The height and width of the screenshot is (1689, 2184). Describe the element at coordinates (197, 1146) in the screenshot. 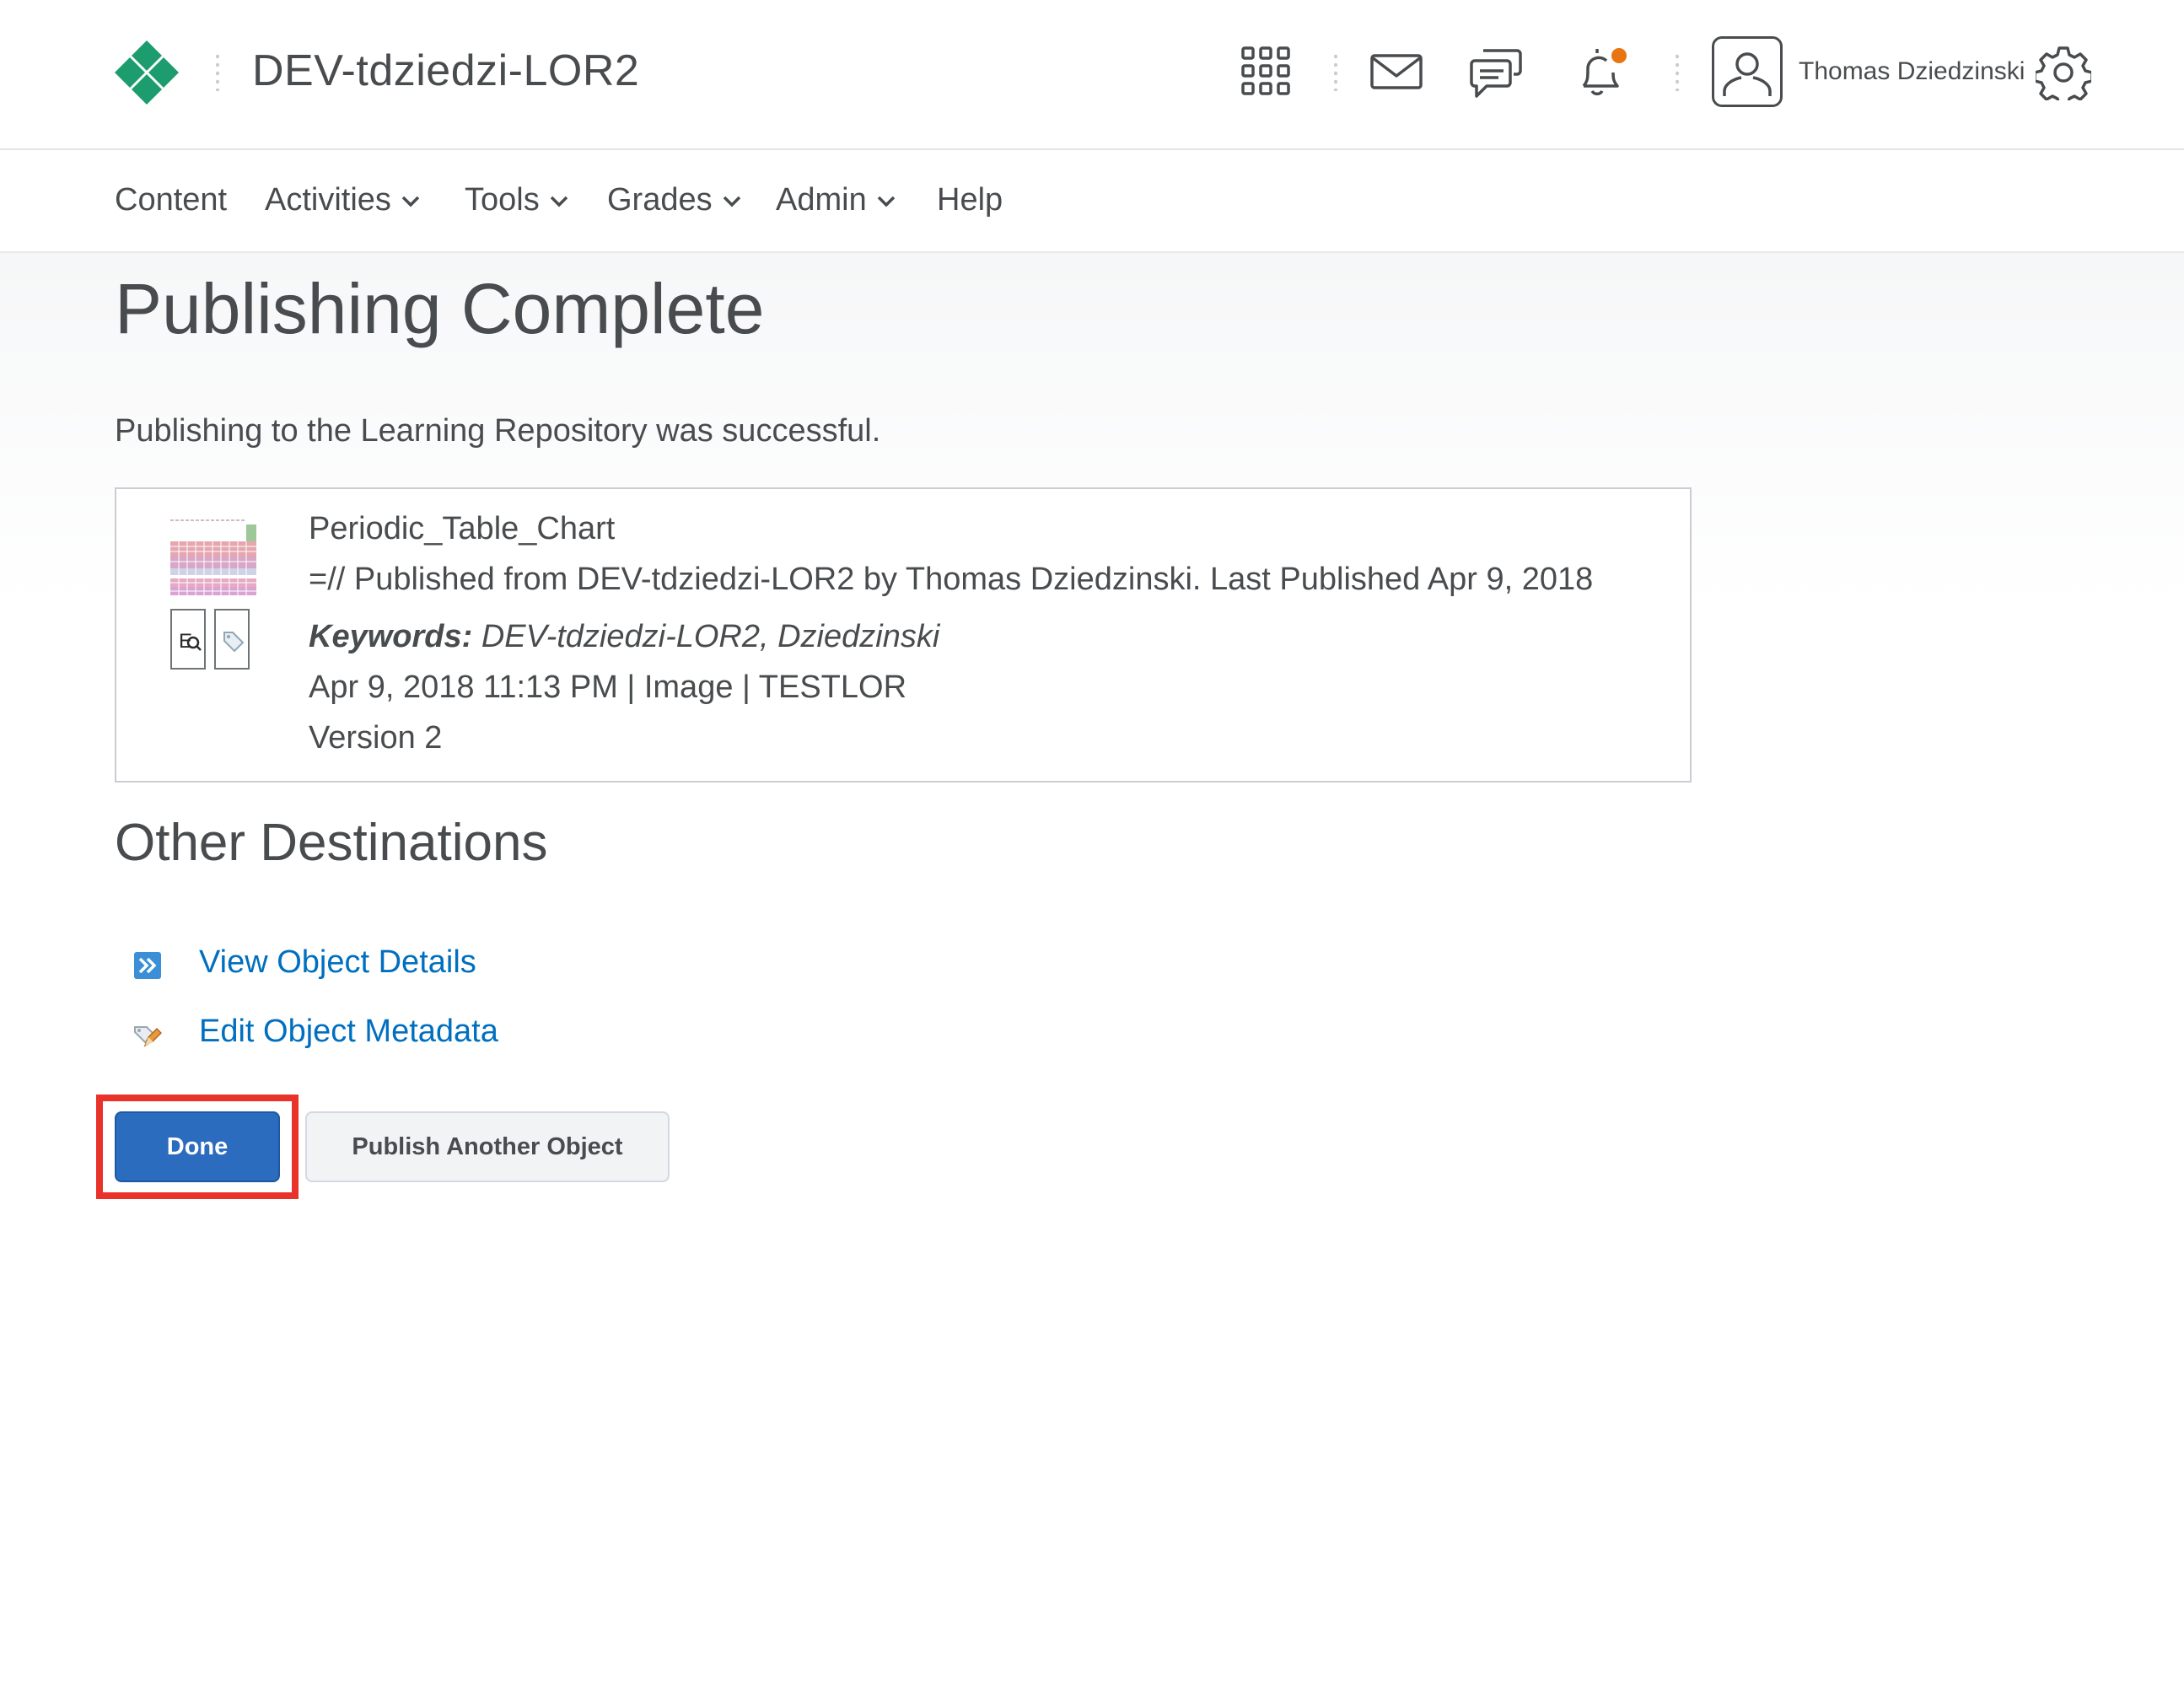

I see `done-button: Done` at that location.